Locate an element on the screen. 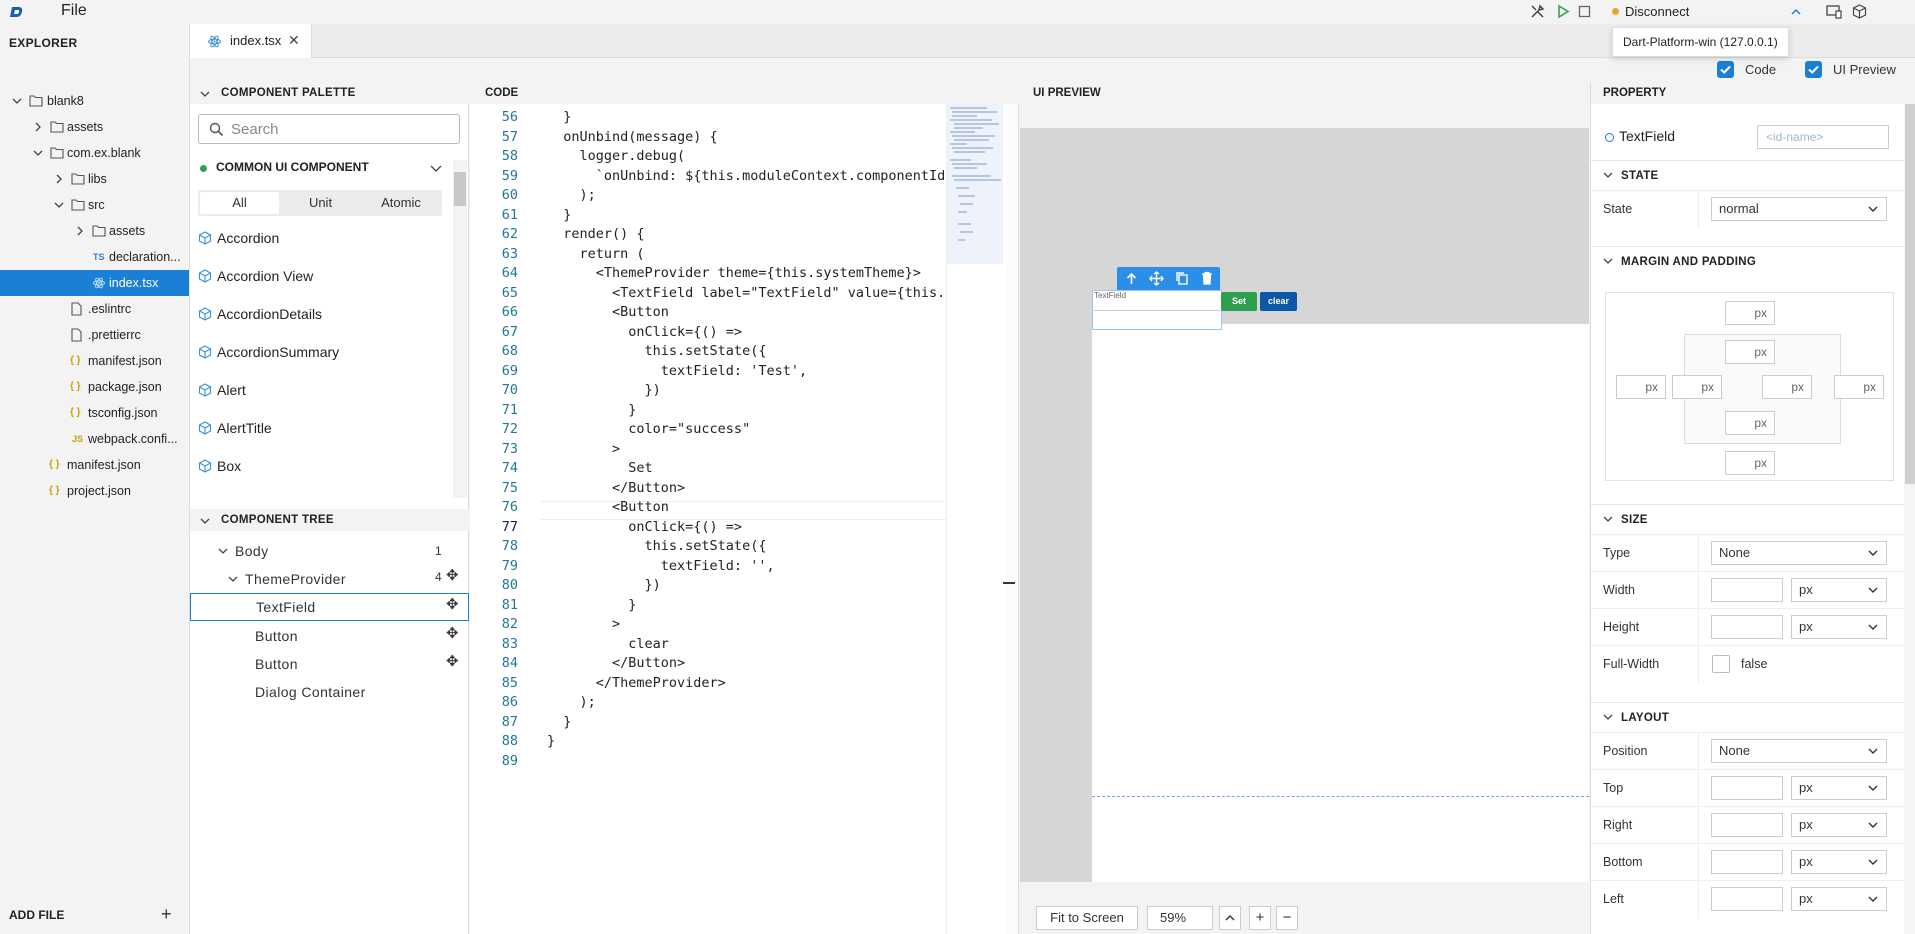 The image size is (1915, 934). section-size: SIZE is located at coordinates (1748, 519).